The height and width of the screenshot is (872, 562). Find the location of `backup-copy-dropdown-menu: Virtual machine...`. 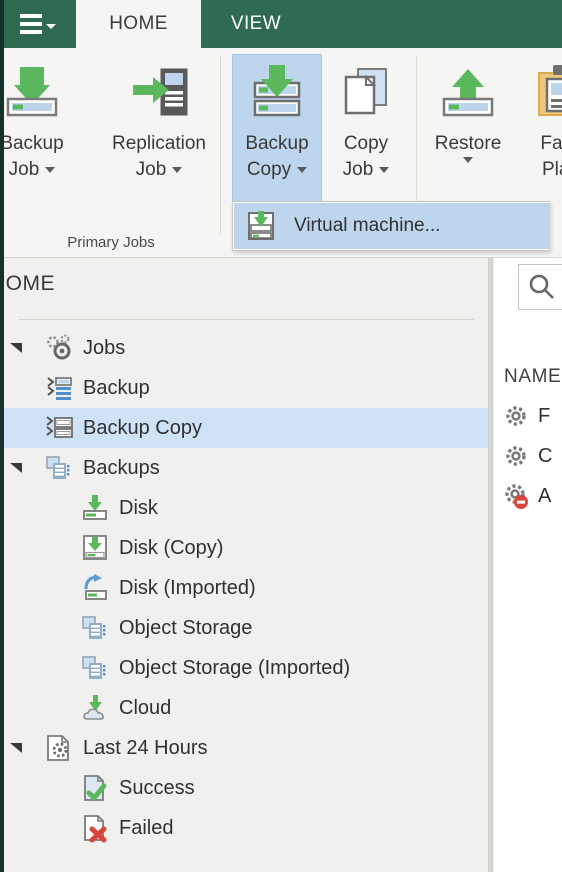

backup-copy-dropdown-menu: Virtual machine... is located at coordinates (391, 226).